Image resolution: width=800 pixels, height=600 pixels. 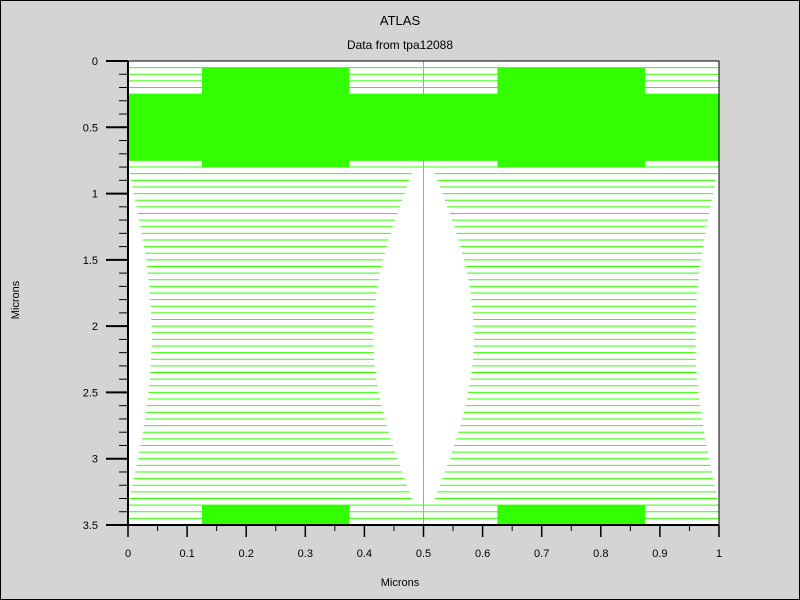 What do you see at coordinates (90, 261) in the screenshot?
I see `y-tick-label: 1.5` at bounding box center [90, 261].